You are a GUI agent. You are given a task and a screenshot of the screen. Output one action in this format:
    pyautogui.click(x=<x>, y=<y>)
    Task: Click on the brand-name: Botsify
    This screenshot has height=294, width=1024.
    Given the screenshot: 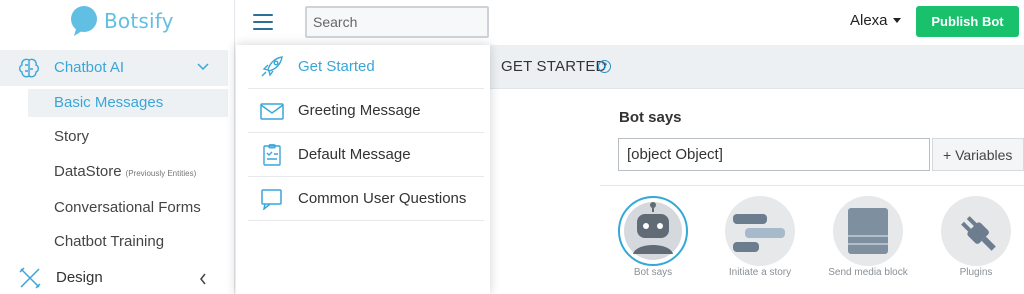 What is the action you would take?
    pyautogui.click(x=139, y=21)
    